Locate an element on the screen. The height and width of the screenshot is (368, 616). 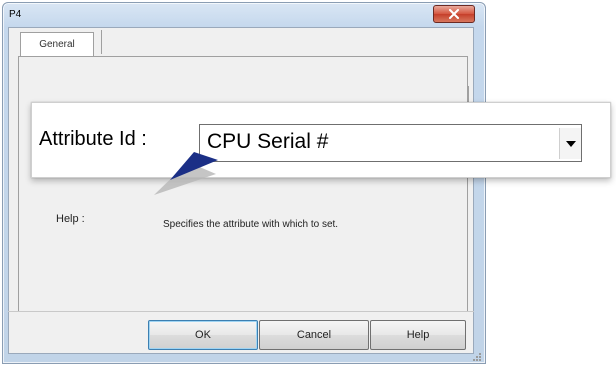
tab-divider is located at coordinates (101, 42).